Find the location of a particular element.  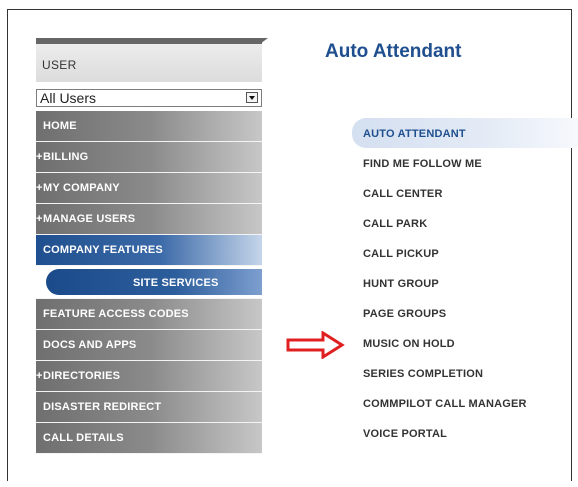

sidebar-item-docs-and-apps: DOCS AND APPS is located at coordinates (149, 345).